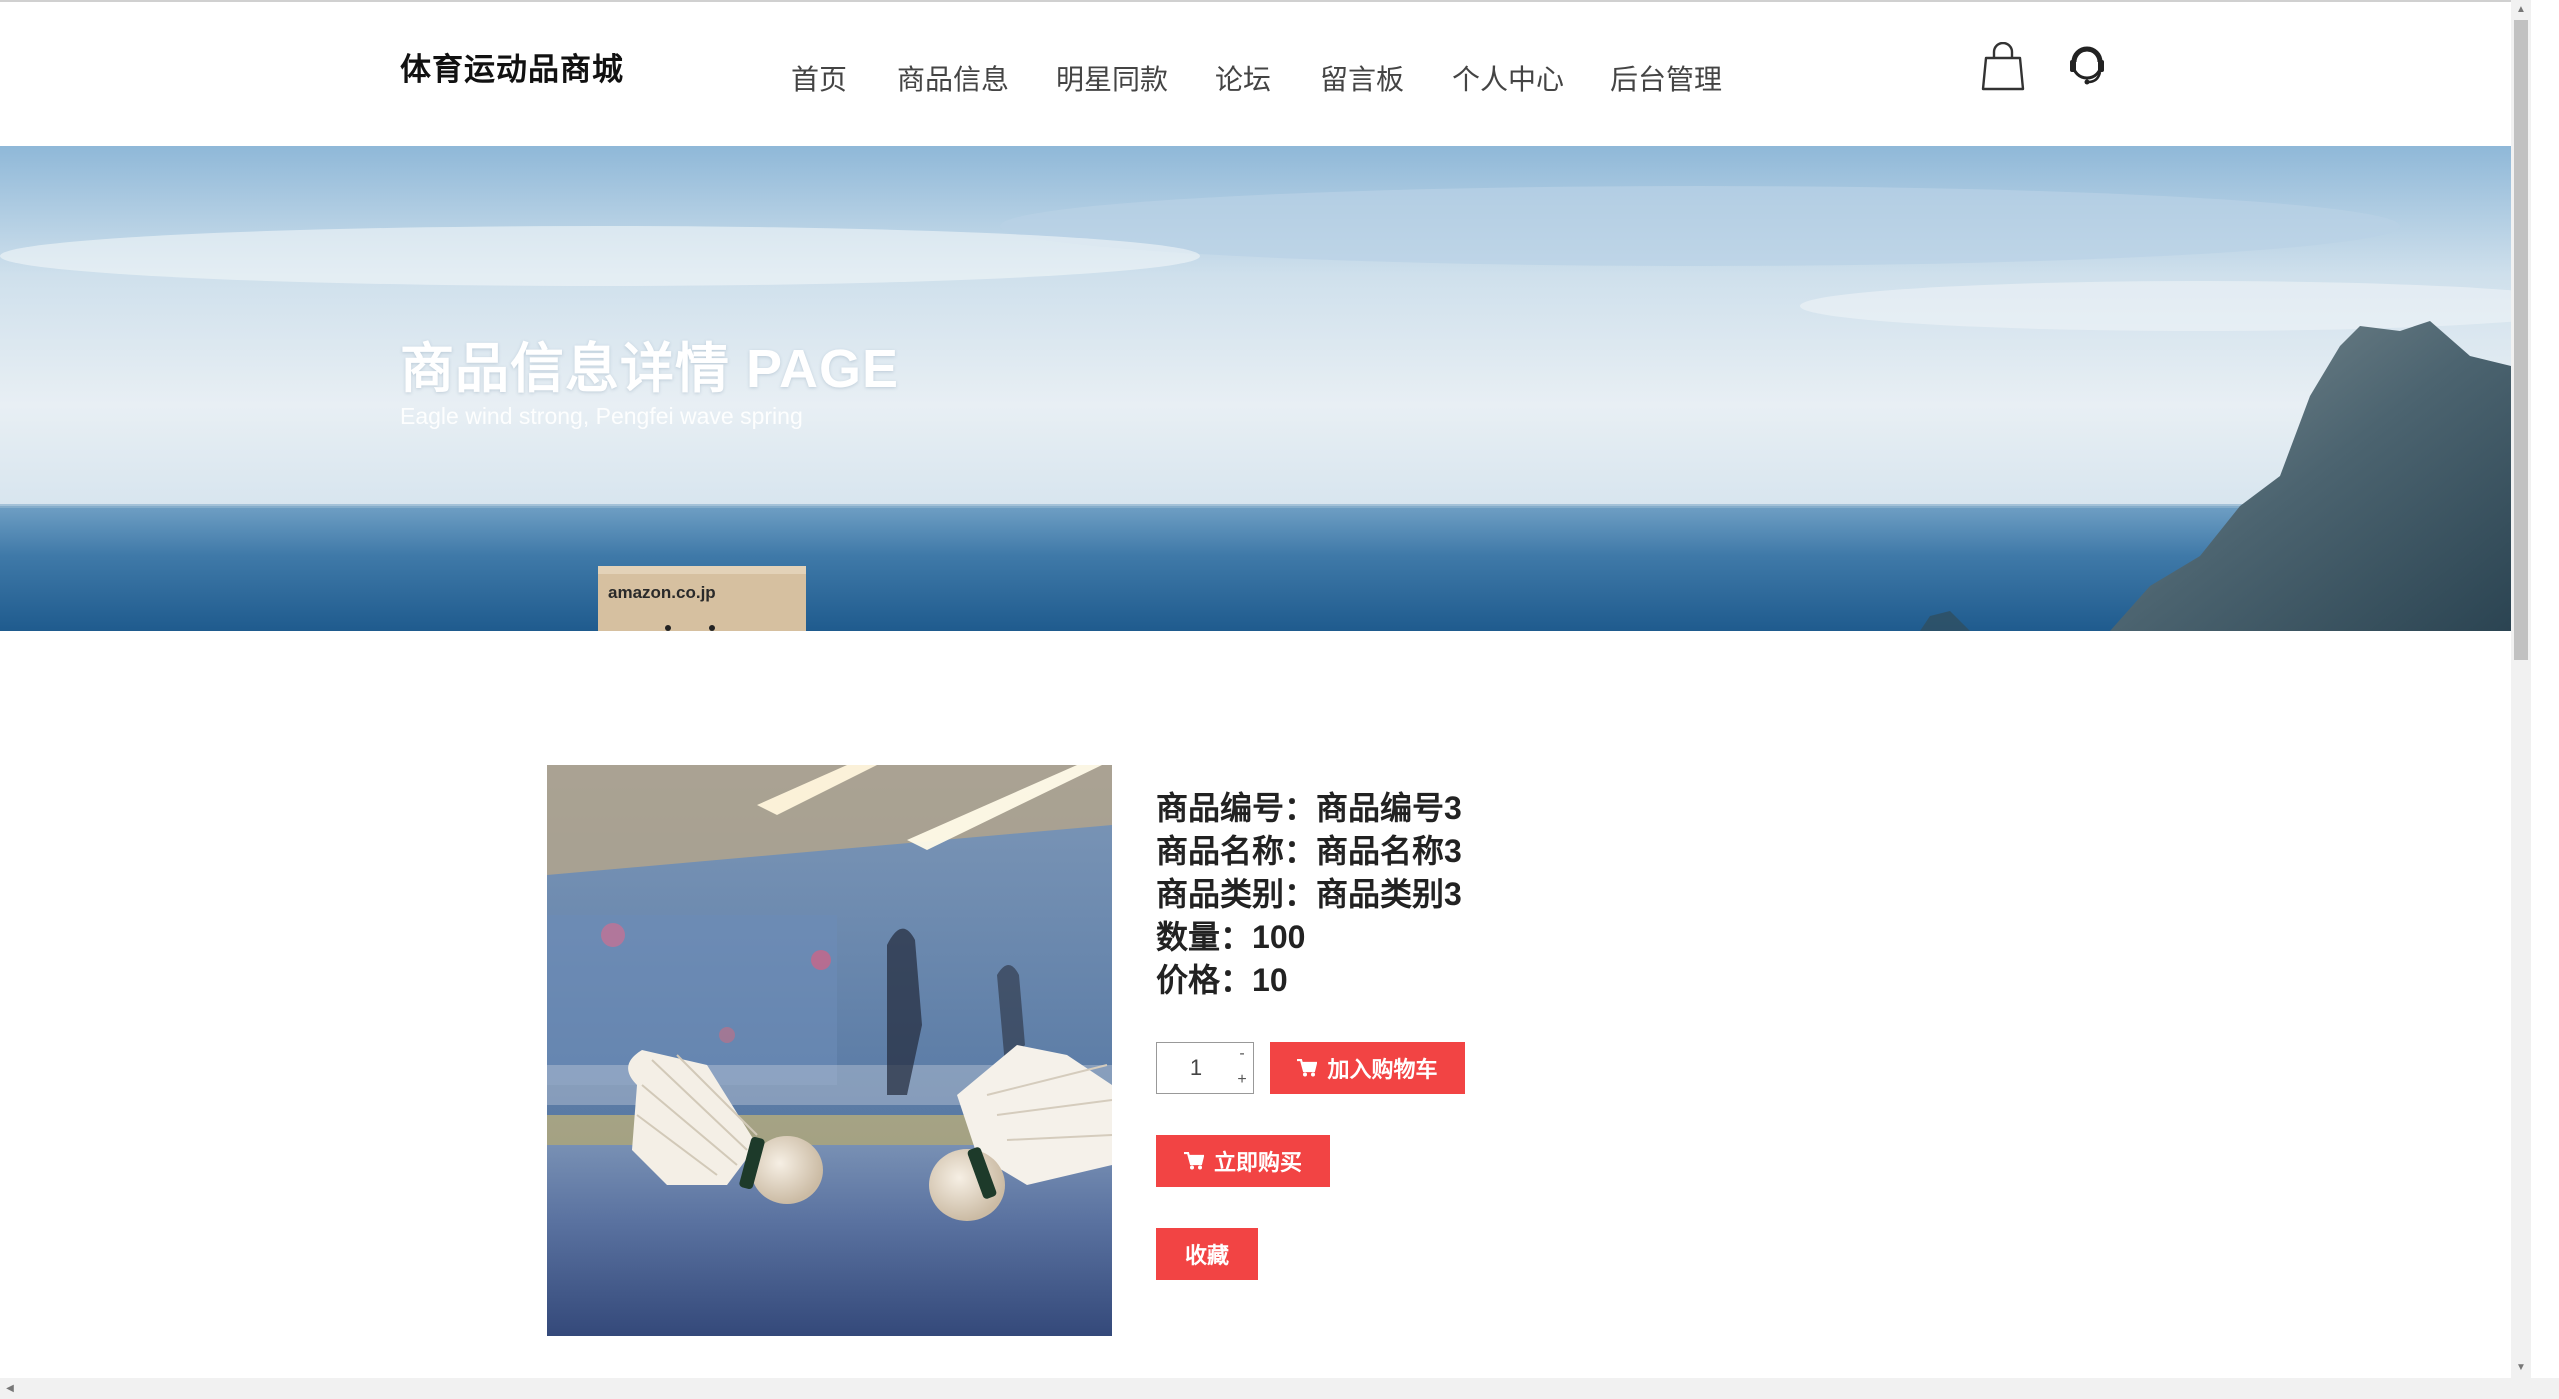  What do you see at coordinates (1242, 1054) in the screenshot?
I see `quantity-decrement-button: -` at bounding box center [1242, 1054].